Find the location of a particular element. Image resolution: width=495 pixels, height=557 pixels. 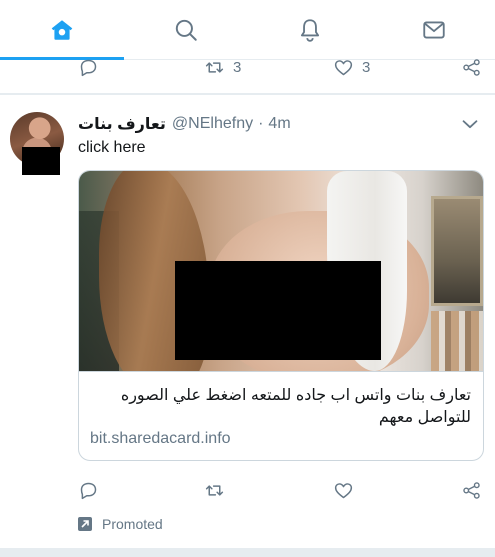

bell-icon is located at coordinates (309, 30).